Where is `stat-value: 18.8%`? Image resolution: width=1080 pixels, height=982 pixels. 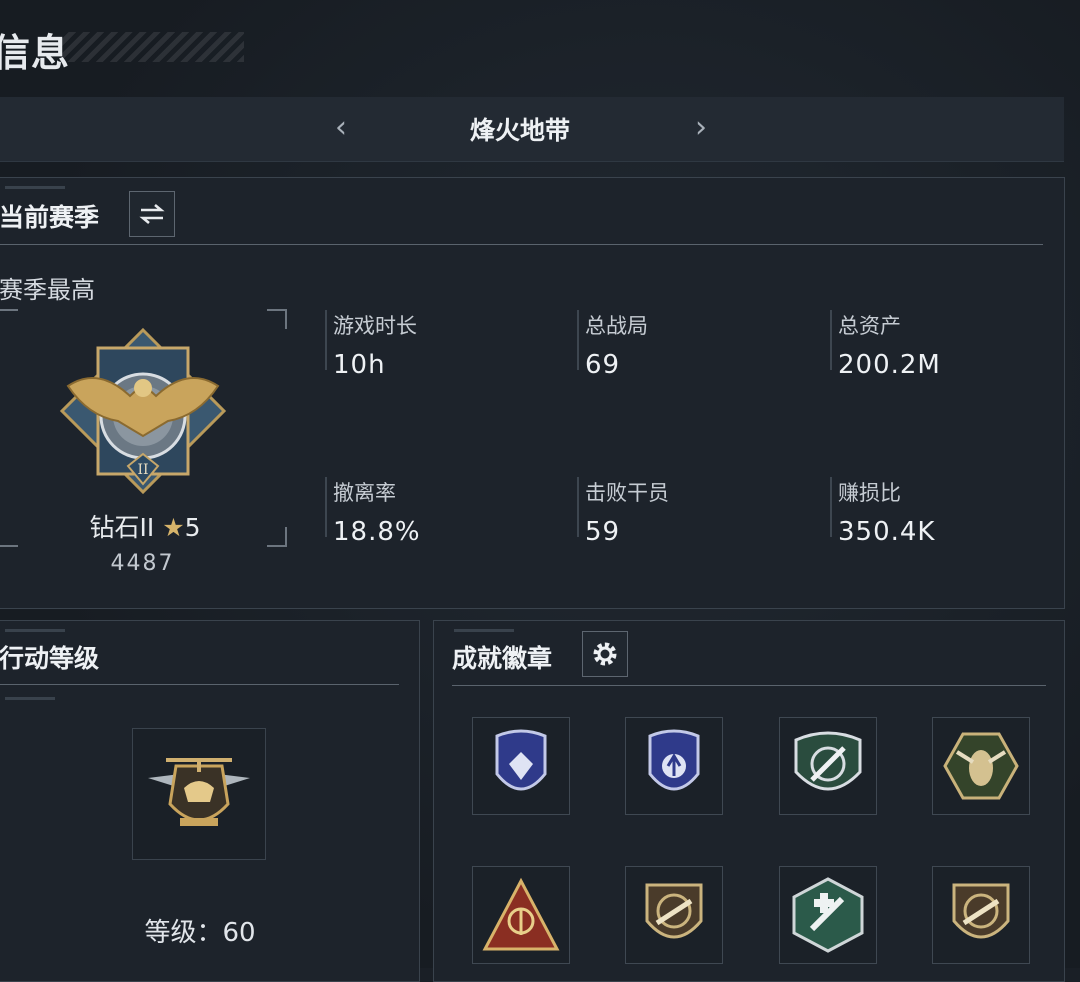
stat-value: 18.8% is located at coordinates (377, 532).